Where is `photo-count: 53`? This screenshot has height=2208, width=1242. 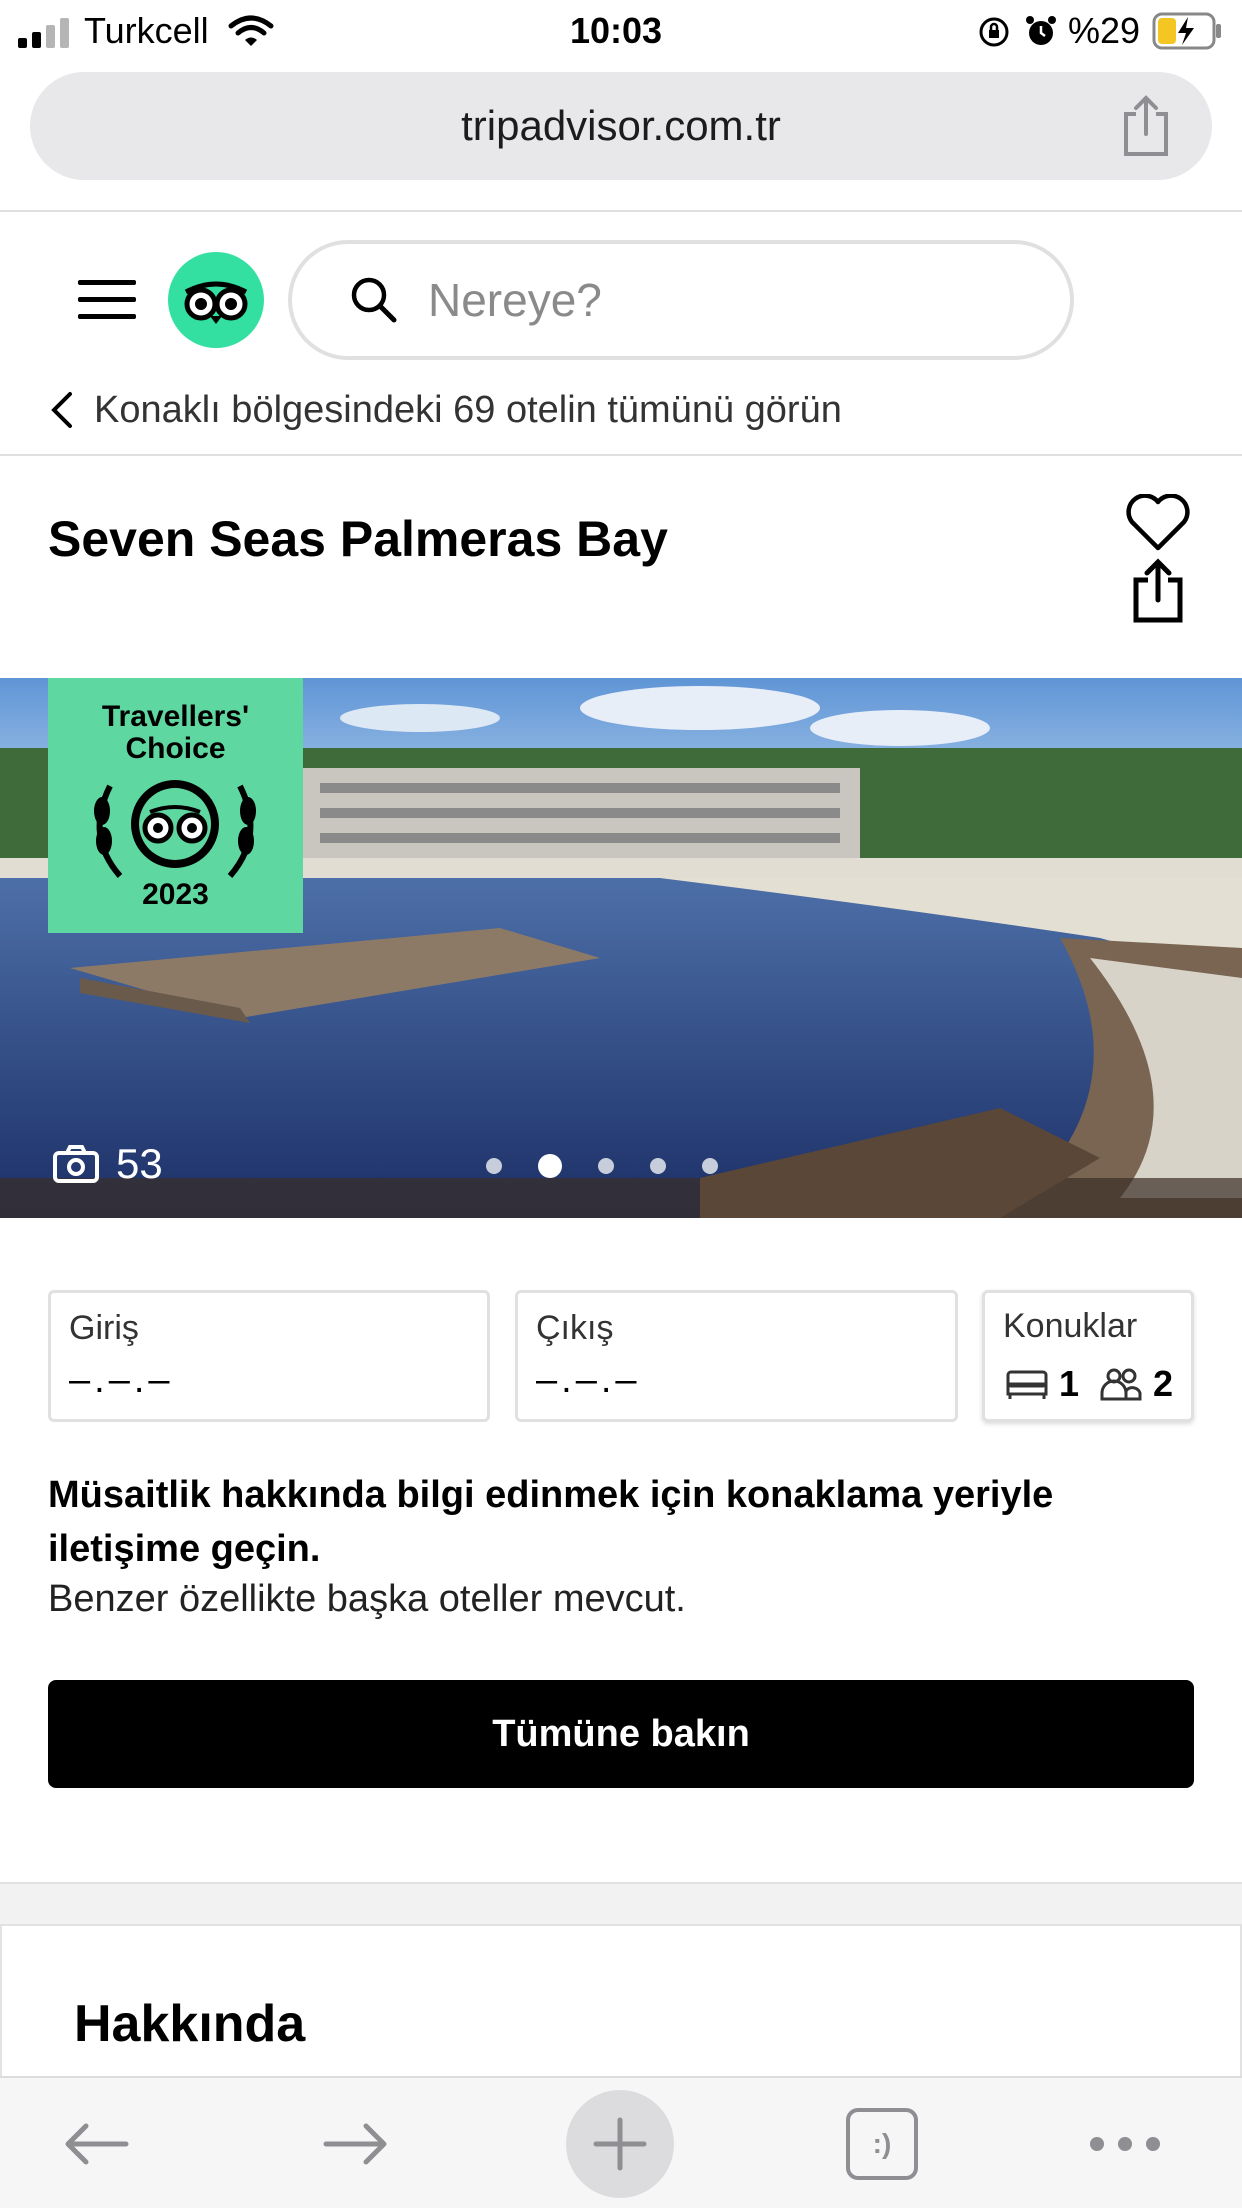
photo-count: 53 is located at coordinates (107, 1164).